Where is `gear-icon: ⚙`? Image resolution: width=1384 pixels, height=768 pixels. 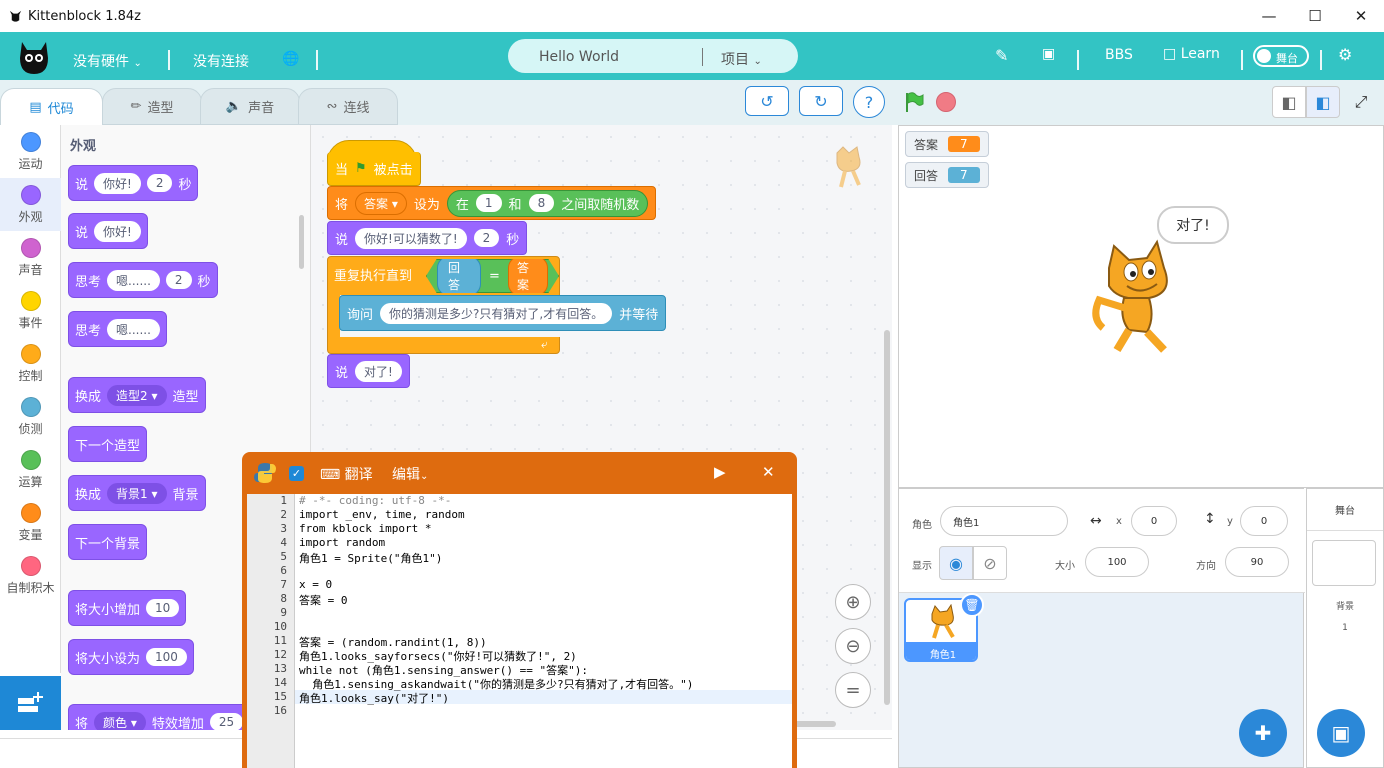
gear-icon: ⚙ is located at coordinates (1345, 54).